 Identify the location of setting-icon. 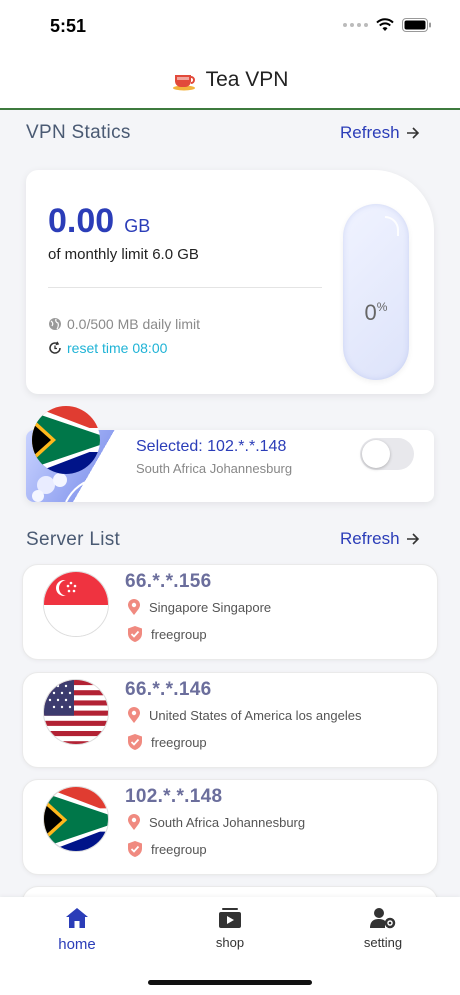
(383, 918).